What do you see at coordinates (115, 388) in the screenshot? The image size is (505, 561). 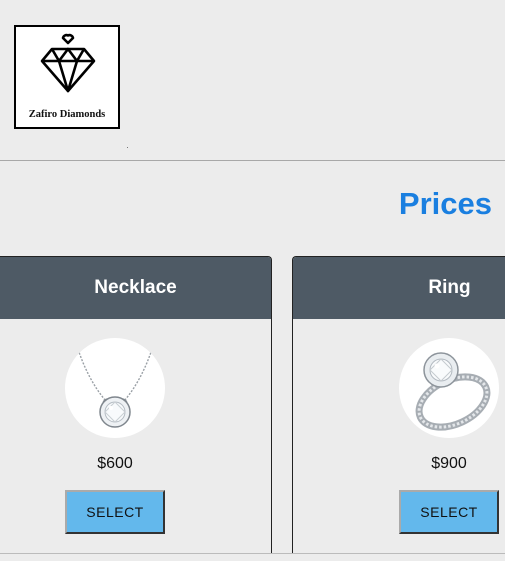 I see `necklace-image` at bounding box center [115, 388].